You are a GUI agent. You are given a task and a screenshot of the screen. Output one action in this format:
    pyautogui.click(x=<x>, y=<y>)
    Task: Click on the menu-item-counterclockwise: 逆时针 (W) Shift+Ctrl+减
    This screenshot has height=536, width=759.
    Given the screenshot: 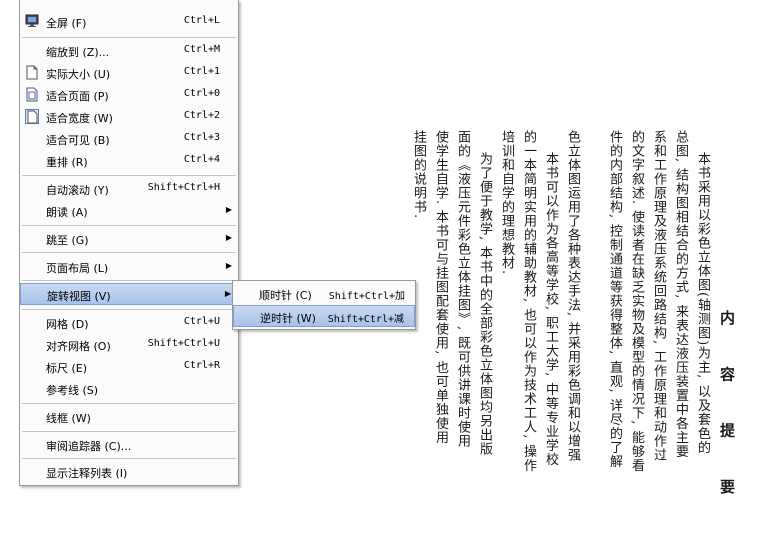 What is the action you would take?
    pyautogui.click(x=324, y=316)
    